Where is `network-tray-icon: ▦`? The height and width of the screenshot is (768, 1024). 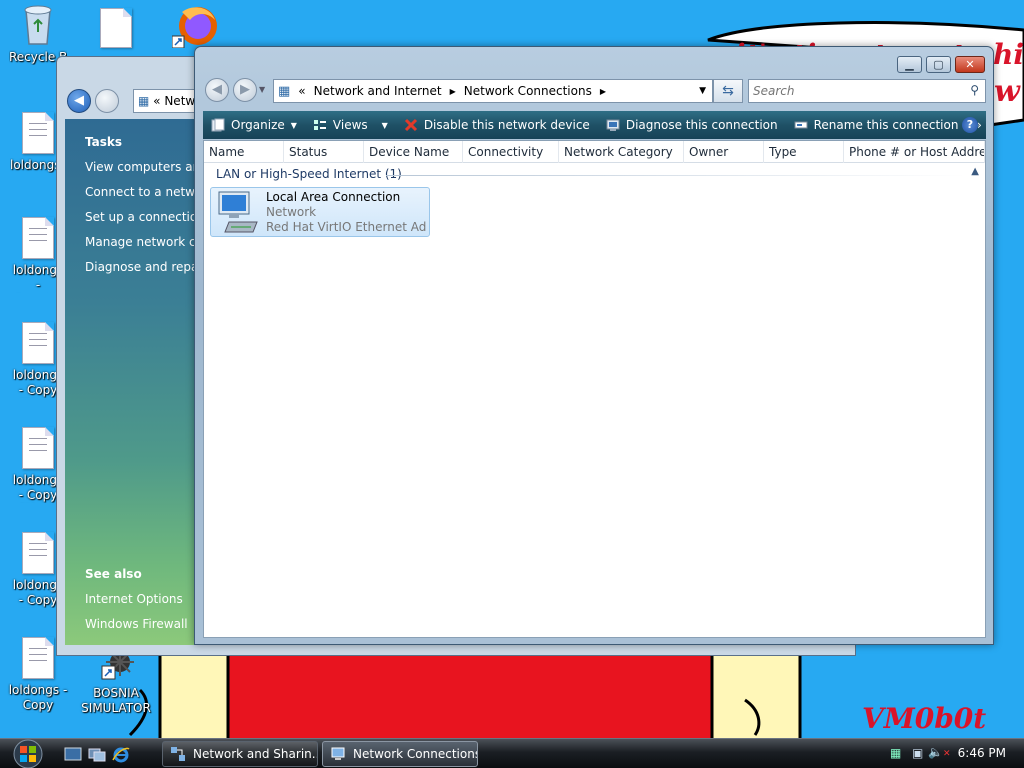 network-tray-icon: ▦ is located at coordinates (895, 753).